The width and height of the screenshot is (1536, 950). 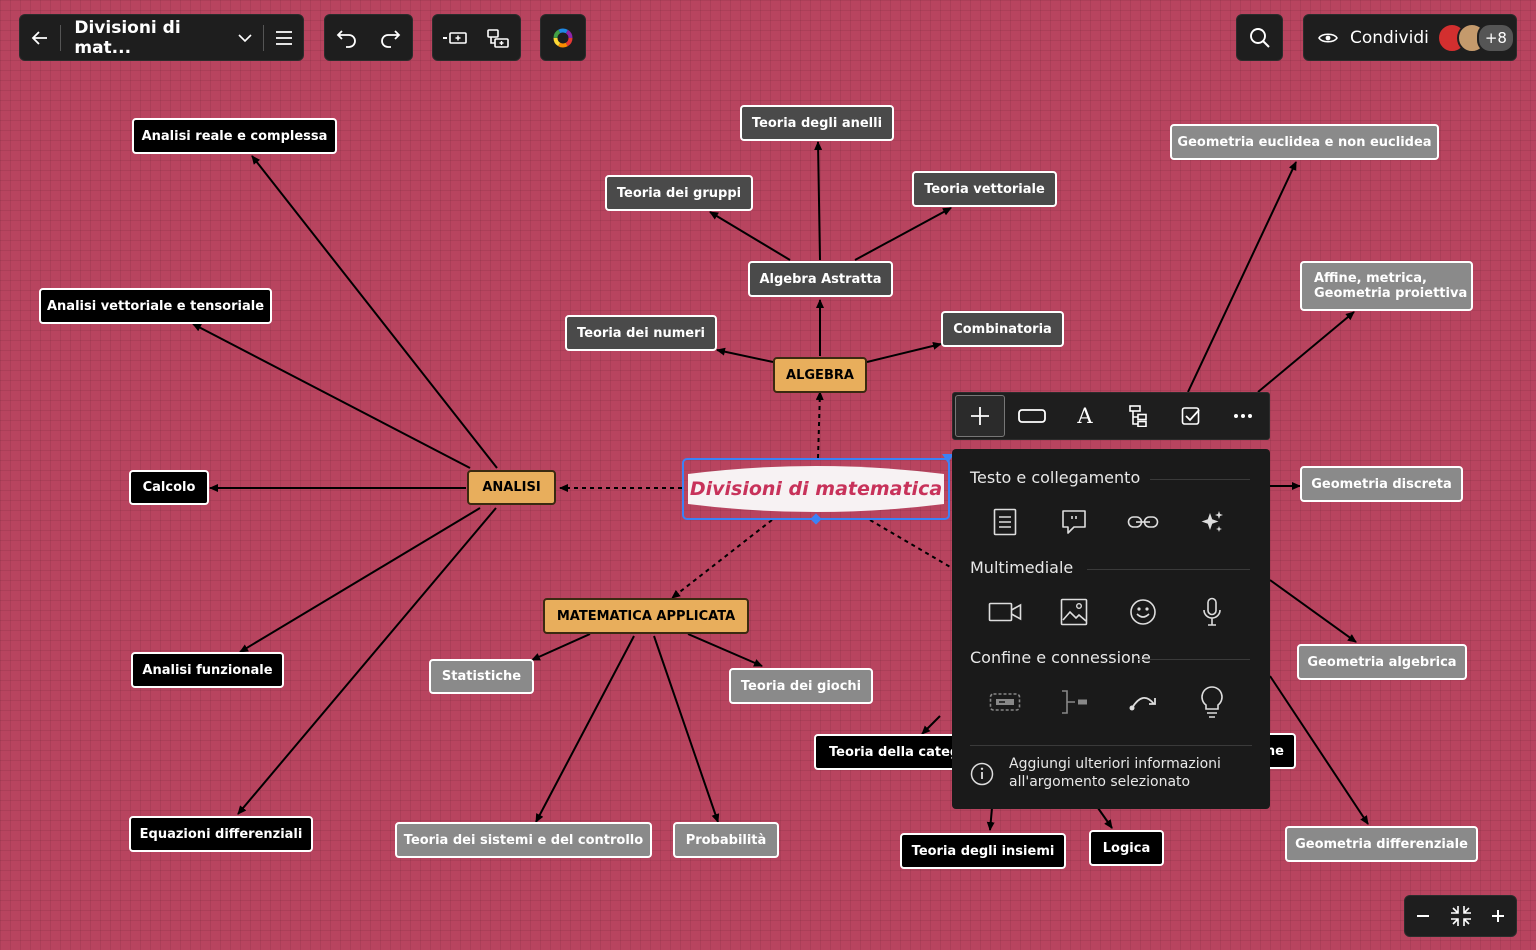 I want to click on task-button, so click(x=1191, y=416).